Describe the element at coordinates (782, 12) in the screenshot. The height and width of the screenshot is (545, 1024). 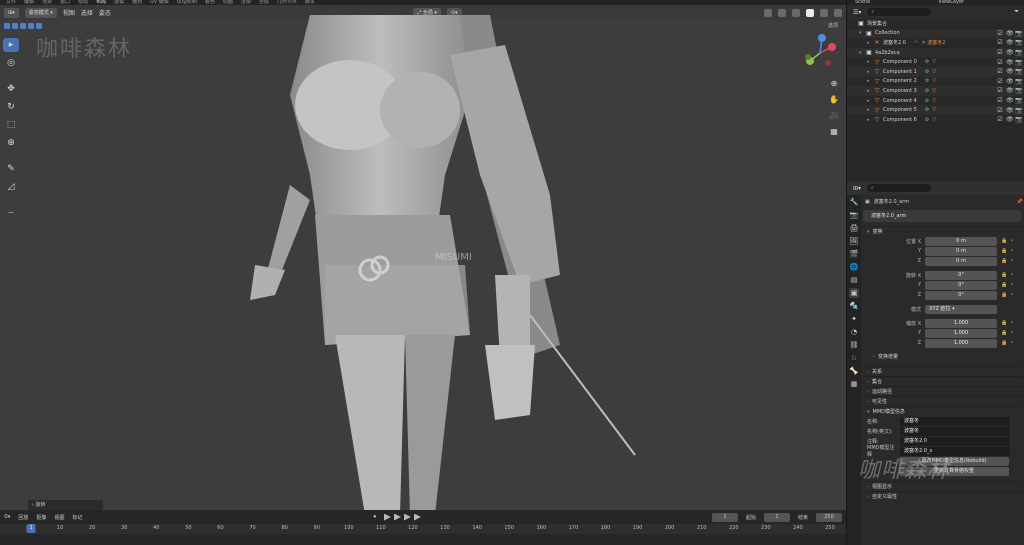
I see `xray-toggle` at that location.